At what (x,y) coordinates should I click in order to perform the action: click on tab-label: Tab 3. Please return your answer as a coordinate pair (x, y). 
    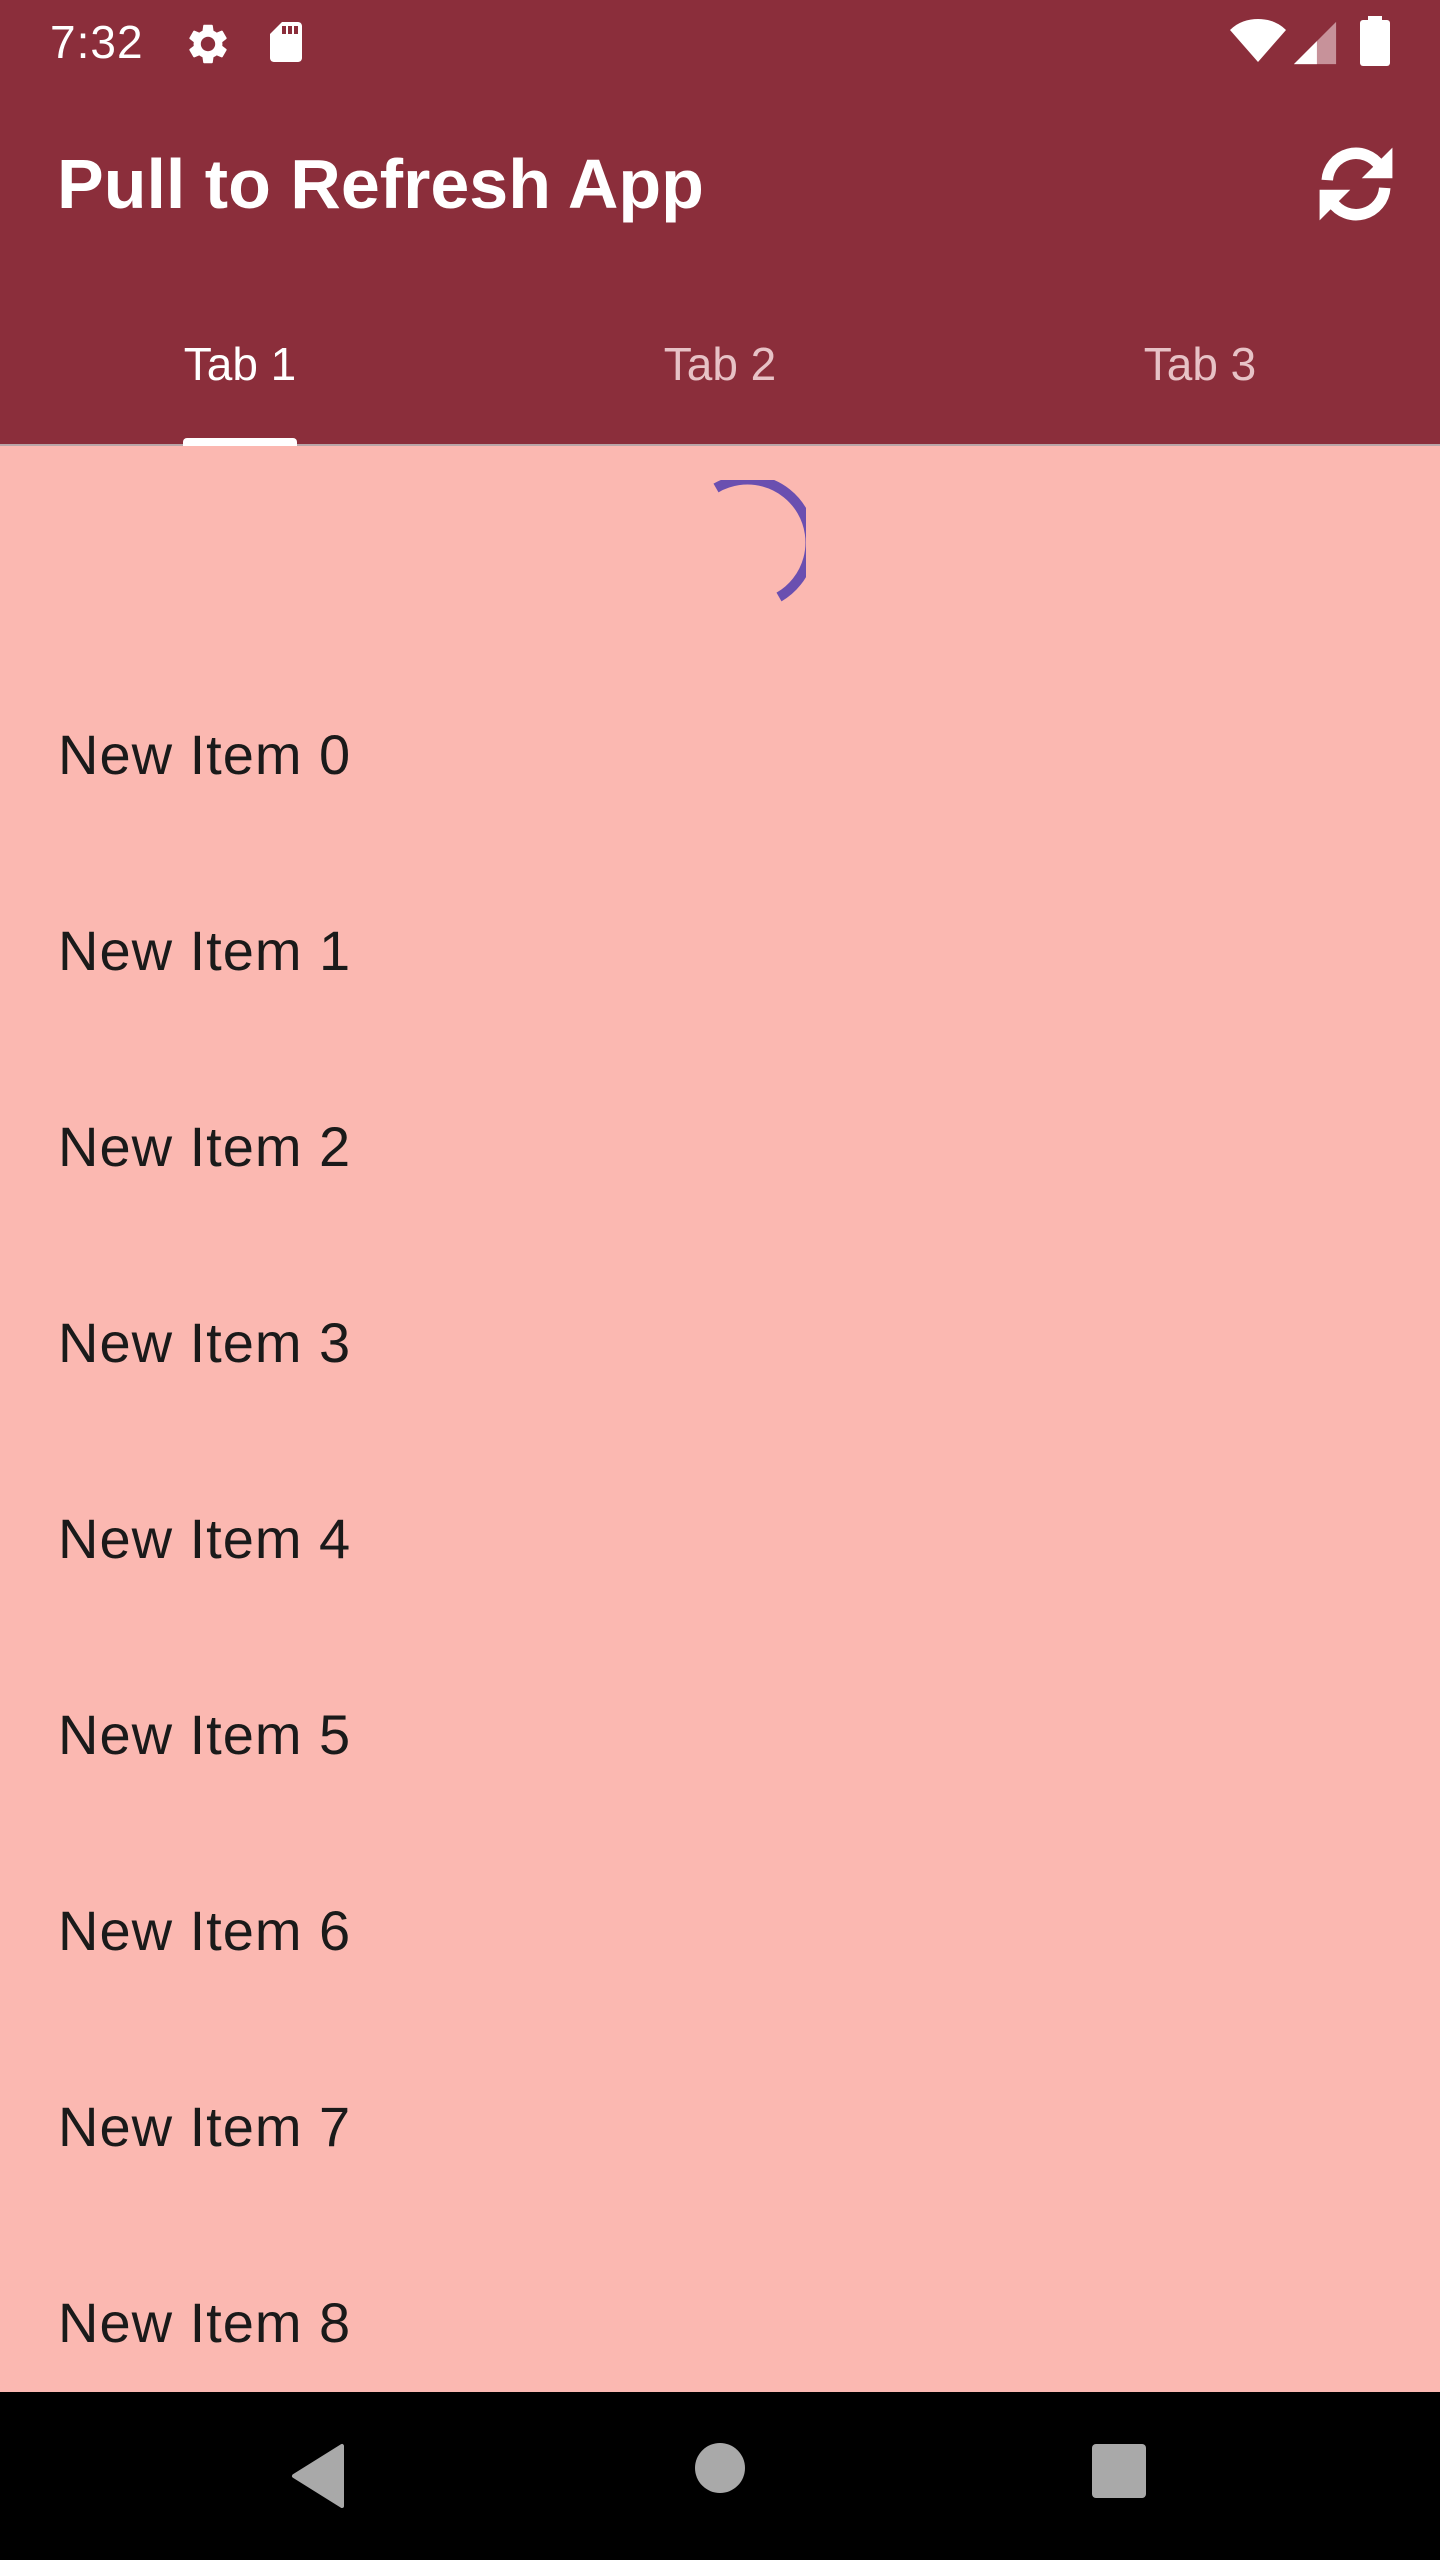
    Looking at the image, I should click on (1200, 364).